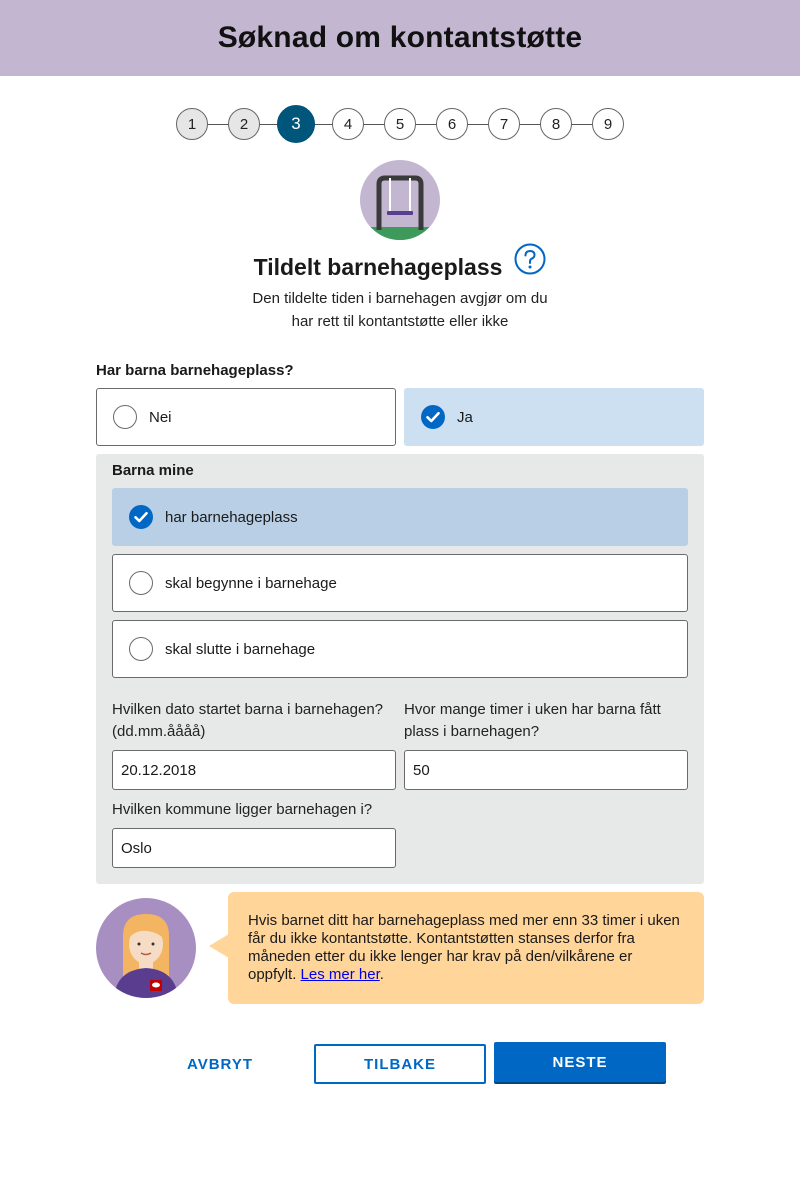 Image resolution: width=800 pixels, height=1180 pixels. What do you see at coordinates (251, 583) in the screenshot?
I see `radio-label-skal-begynne: skal begynne i barnehage` at bounding box center [251, 583].